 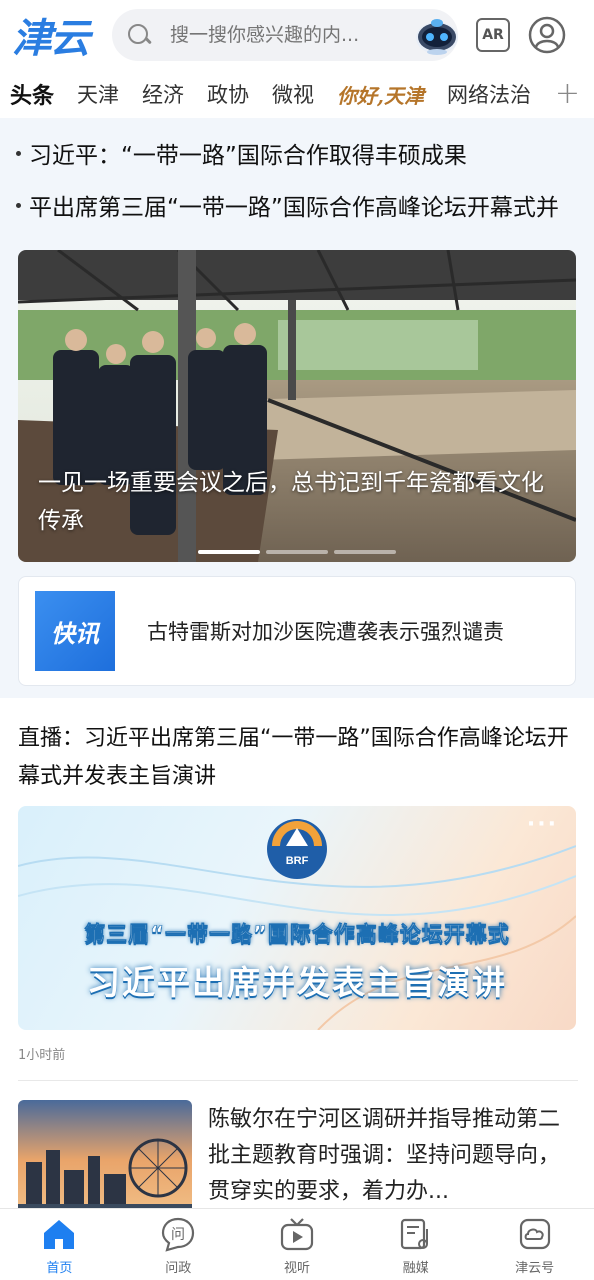 What do you see at coordinates (228, 94) in the screenshot?
I see `tab-cppcc: 政协` at bounding box center [228, 94].